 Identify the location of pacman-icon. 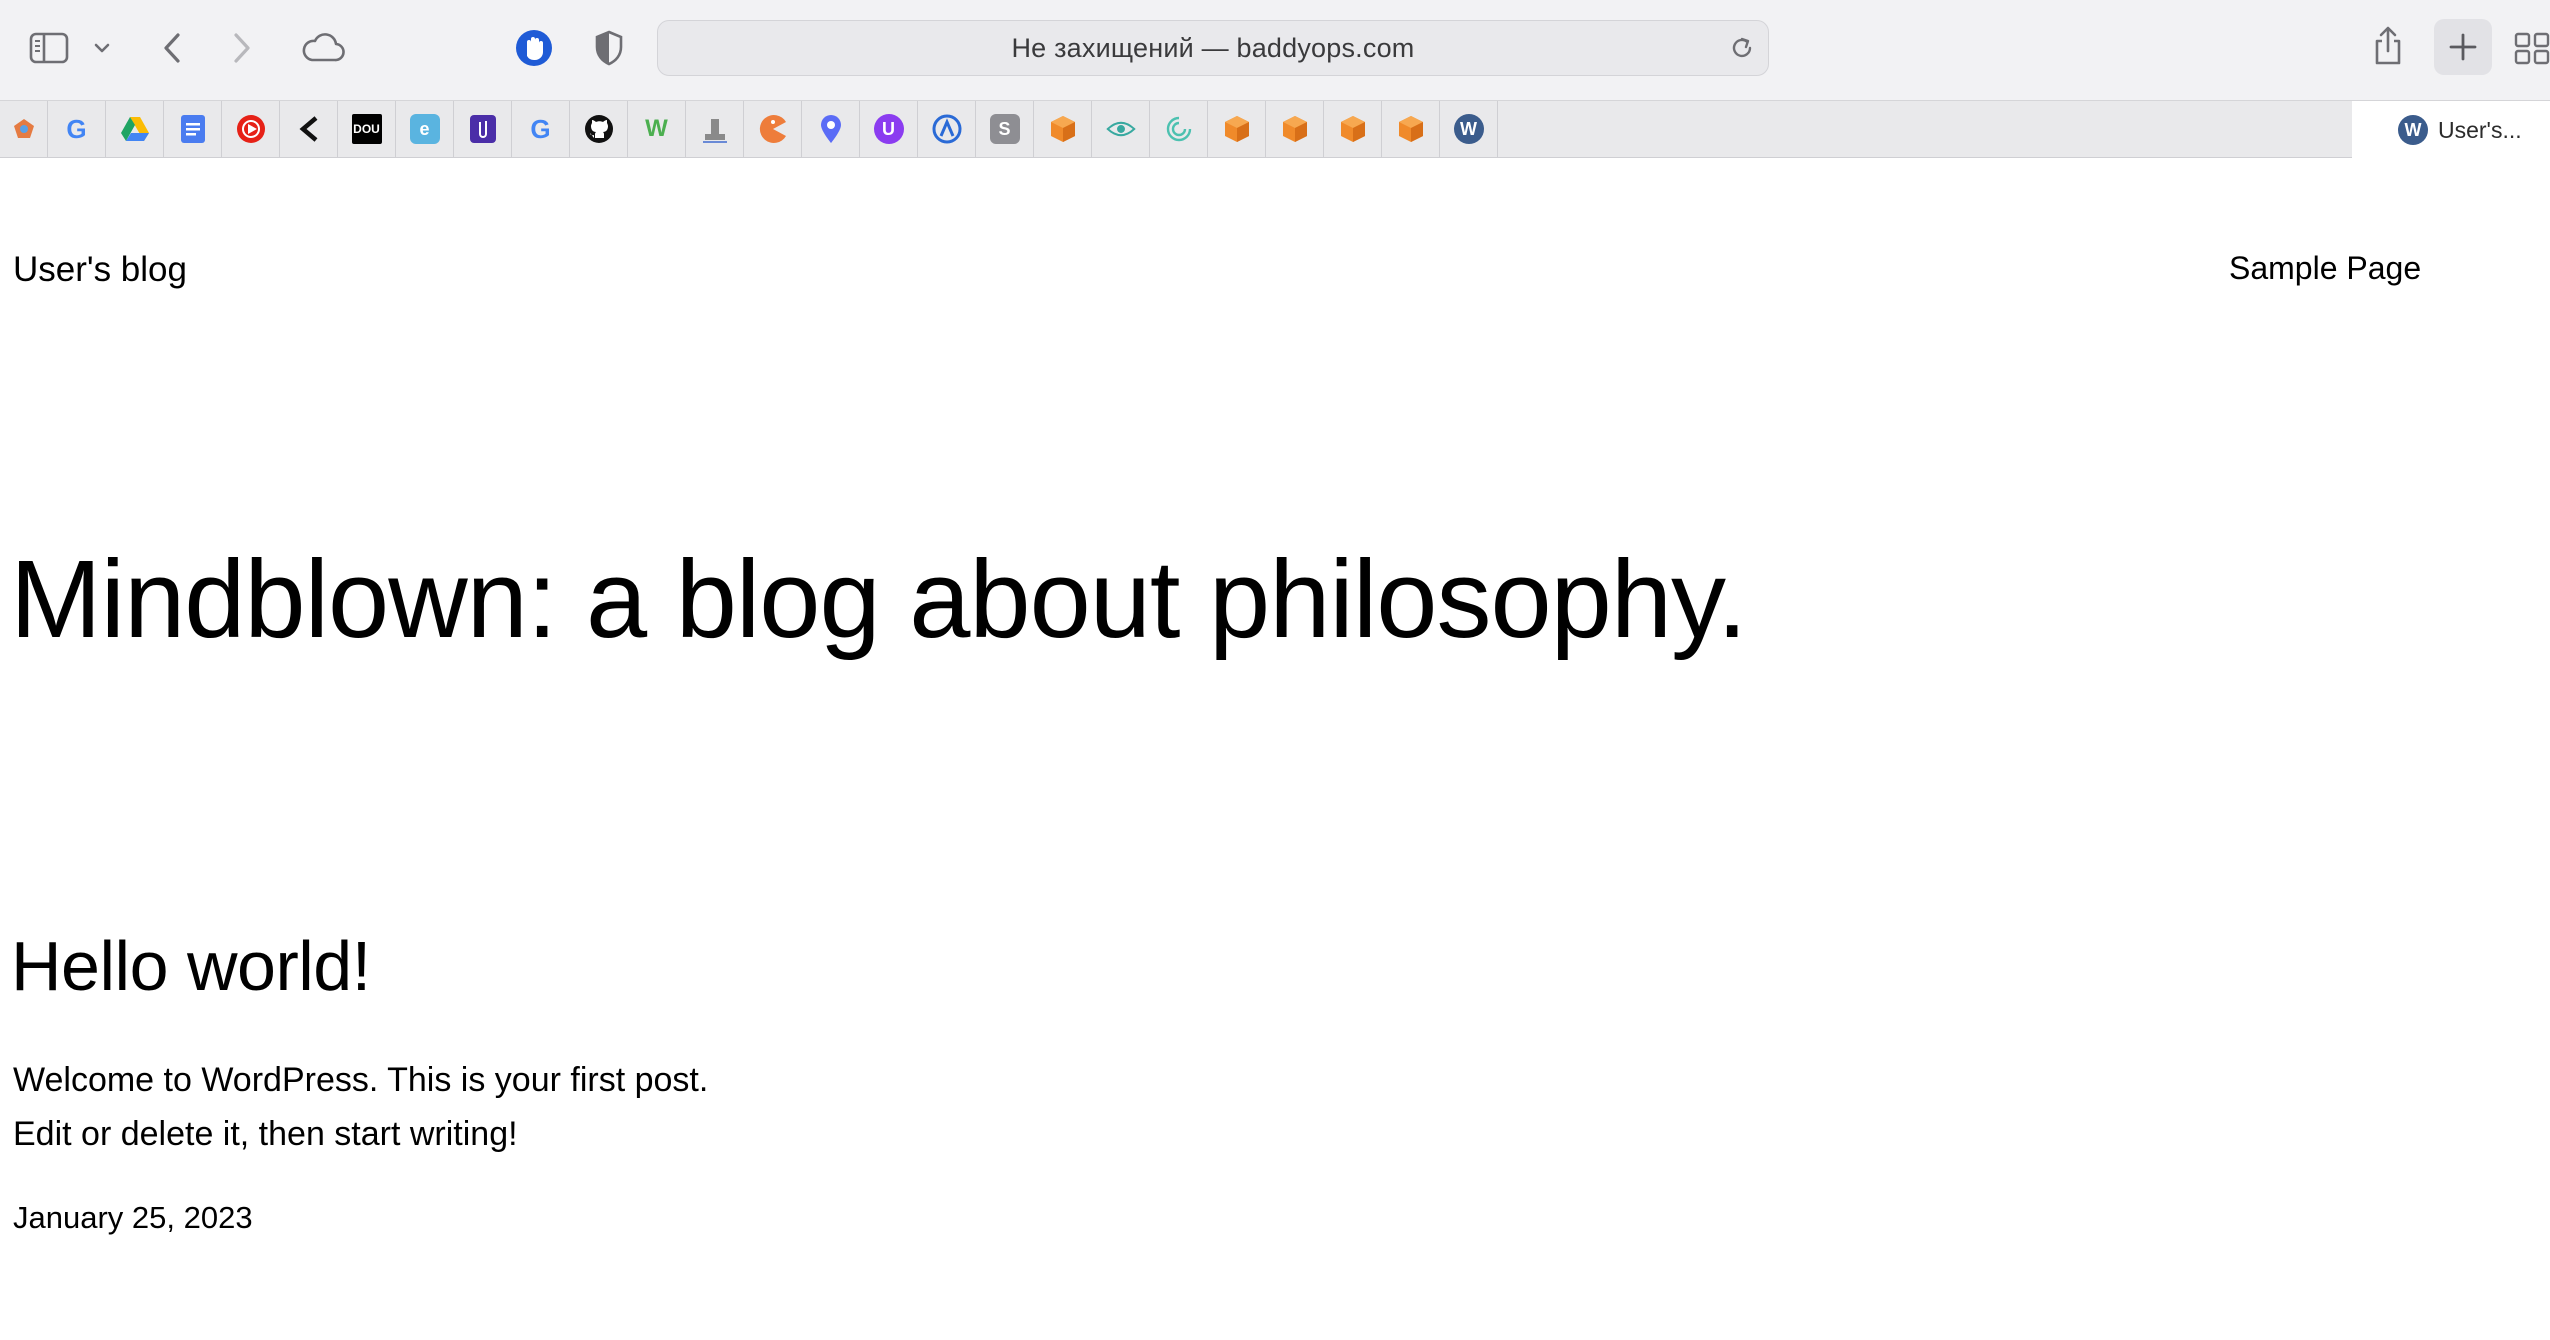
(773, 129).